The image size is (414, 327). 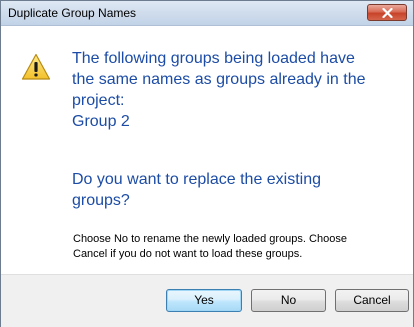 What do you see at coordinates (213, 58) in the screenshot?
I see `message-line: The following groups being loaded have` at bounding box center [213, 58].